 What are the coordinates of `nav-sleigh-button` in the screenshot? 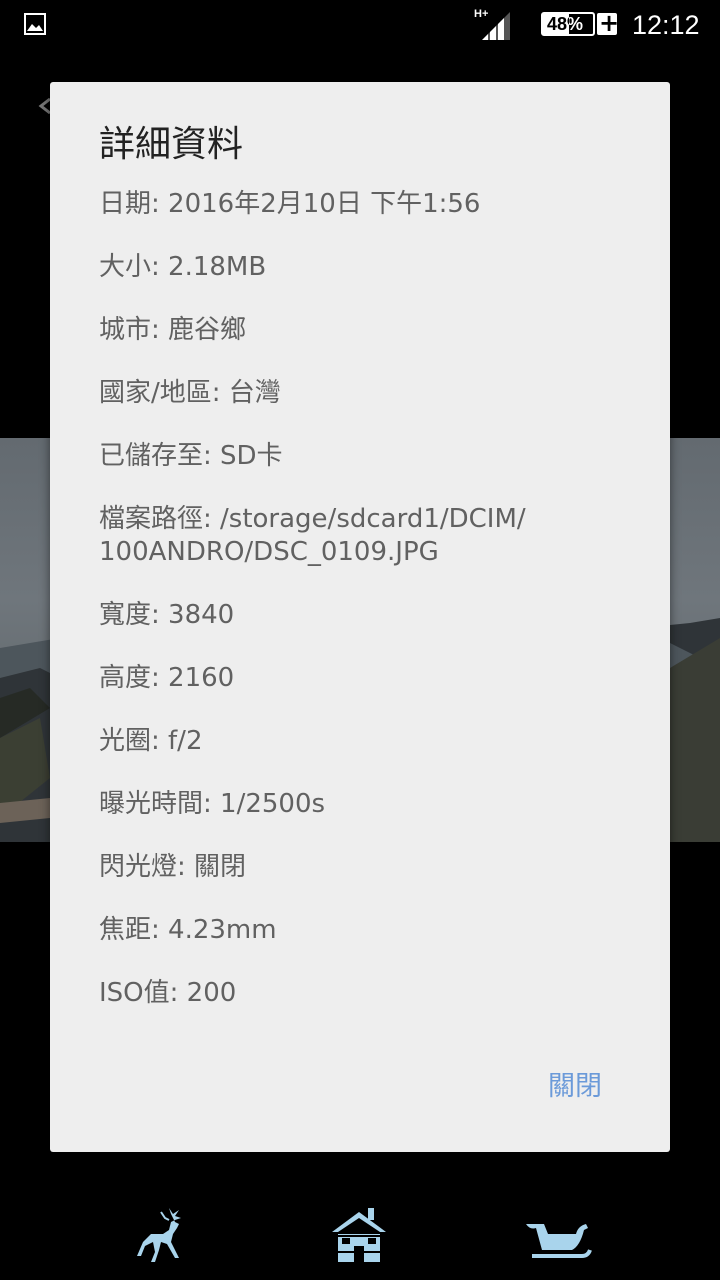 It's located at (557, 1235).